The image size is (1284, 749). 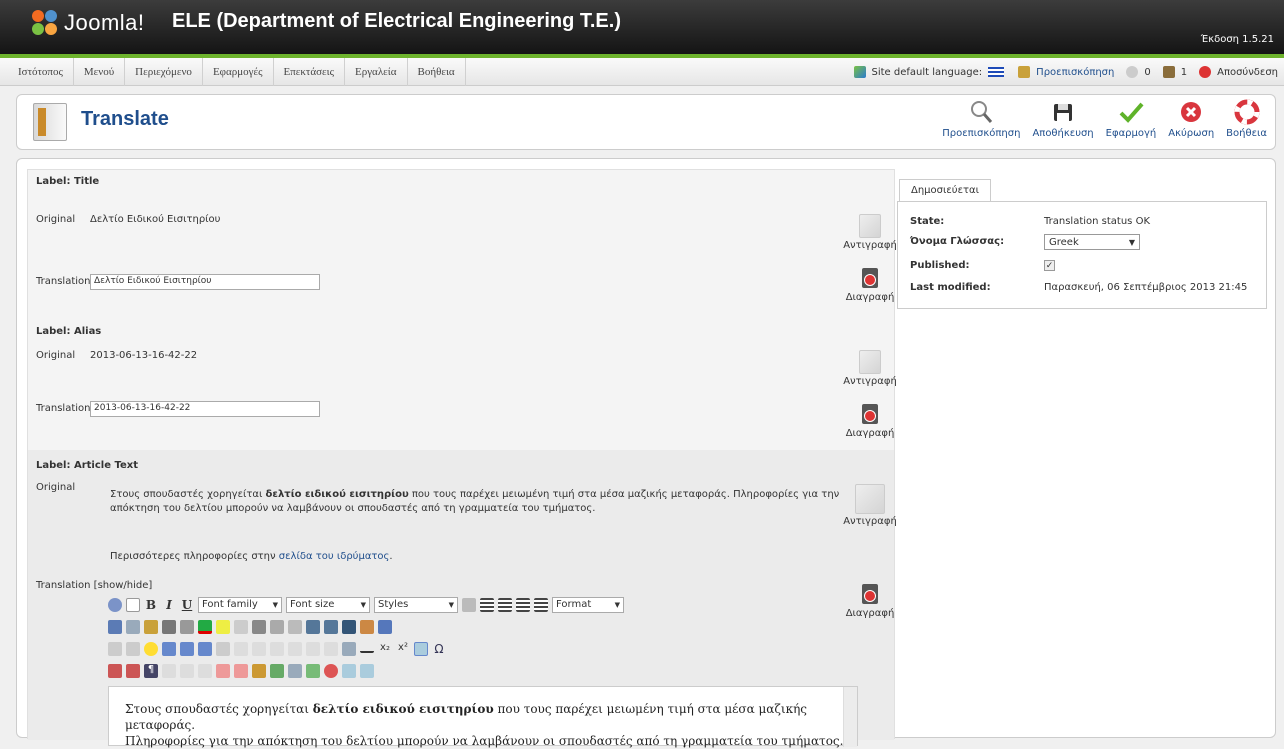 I want to click on new-document-icon, so click(x=133, y=605).